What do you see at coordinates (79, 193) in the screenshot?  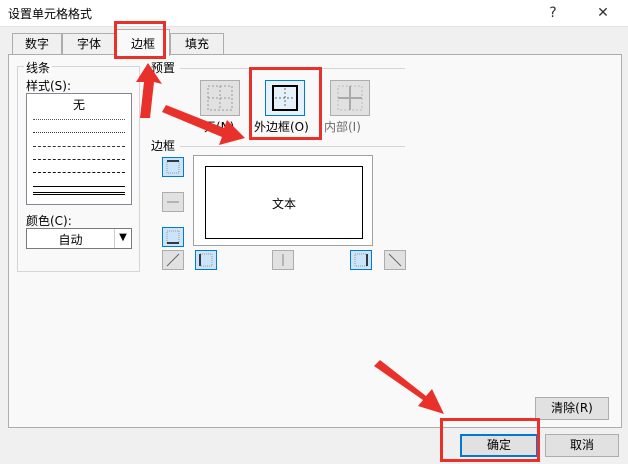 I see `line-style-double` at bounding box center [79, 193].